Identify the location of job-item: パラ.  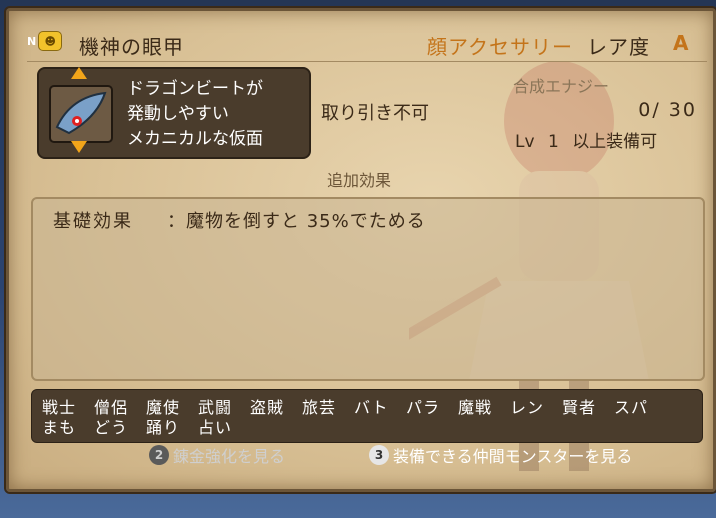
(423, 407).